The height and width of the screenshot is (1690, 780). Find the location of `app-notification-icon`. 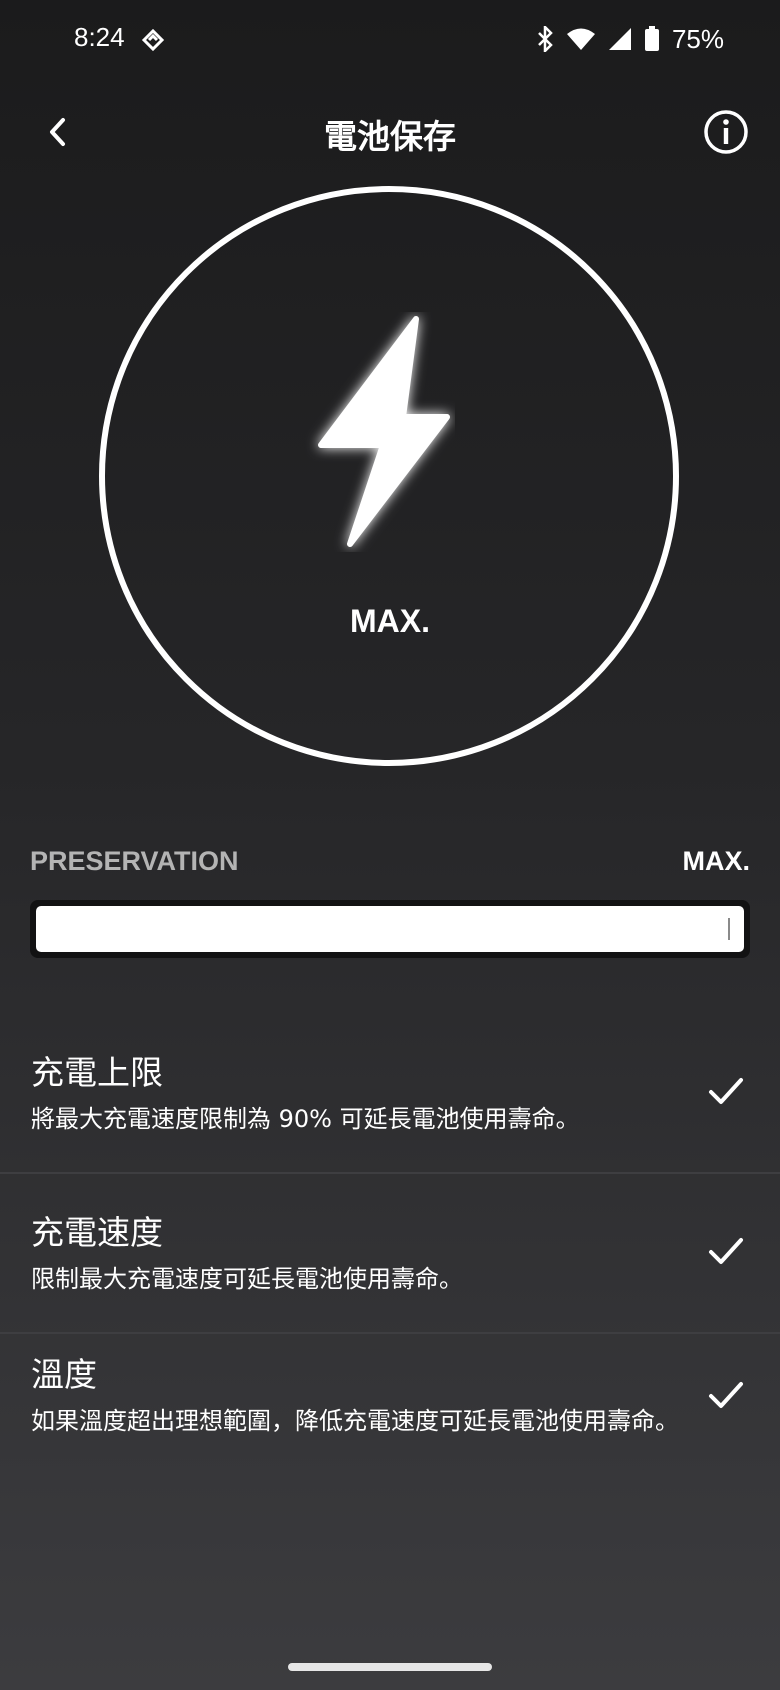

app-notification-icon is located at coordinates (153, 39).